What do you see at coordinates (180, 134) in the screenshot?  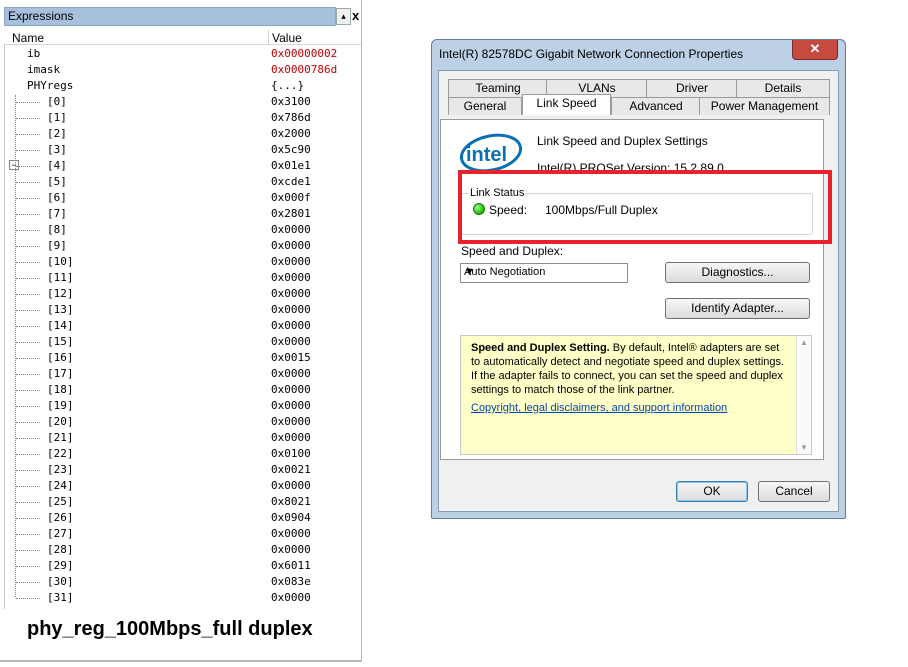 I see `phyreg-row: [2] 0x2000` at bounding box center [180, 134].